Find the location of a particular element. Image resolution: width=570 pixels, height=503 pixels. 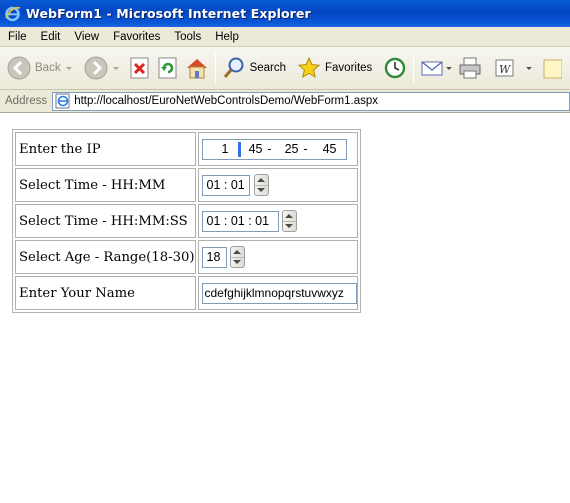

age-spinner is located at coordinates (237, 257).